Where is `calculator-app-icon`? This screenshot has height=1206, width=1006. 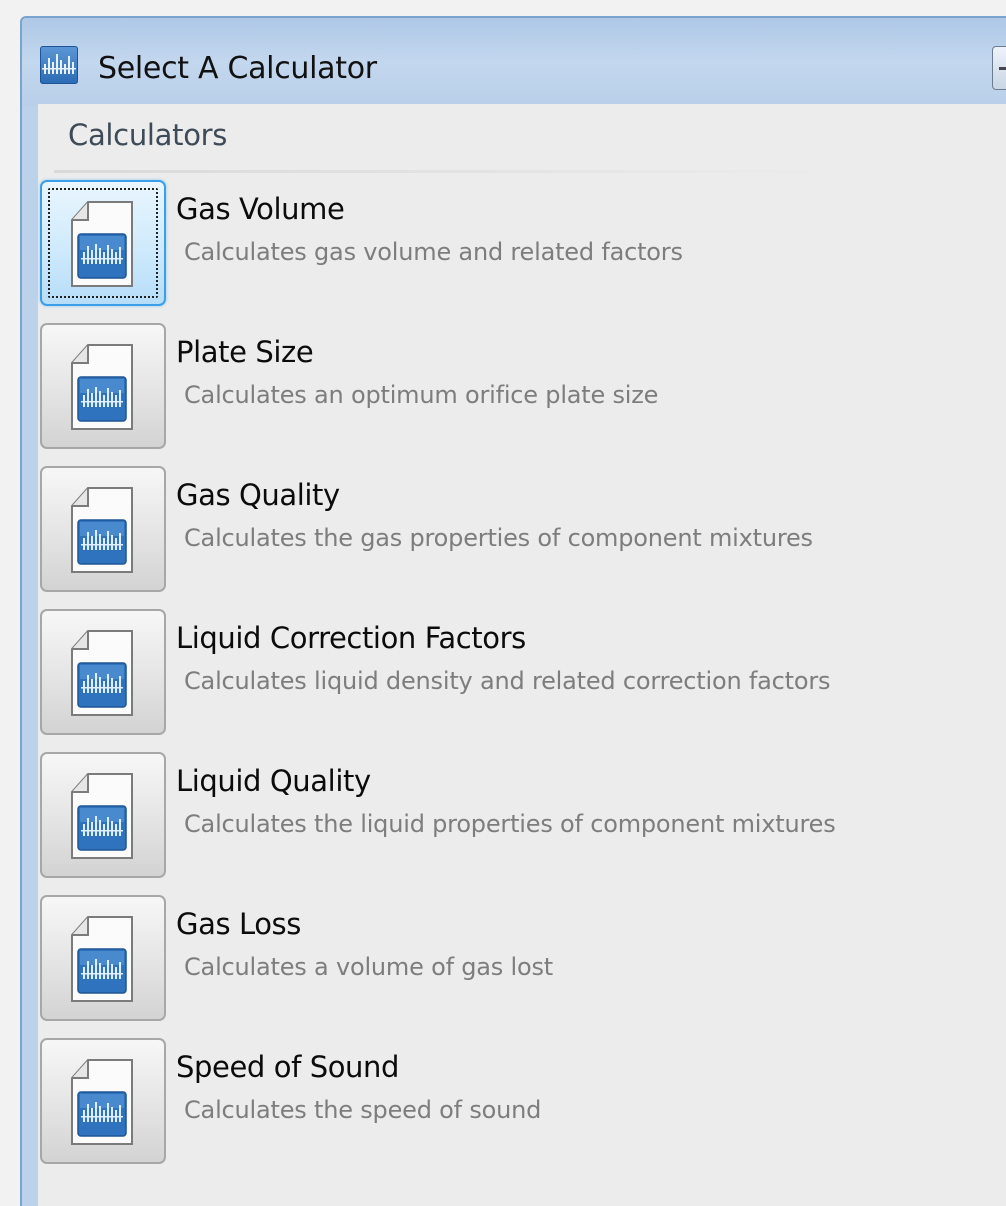
calculator-app-icon is located at coordinates (59, 65).